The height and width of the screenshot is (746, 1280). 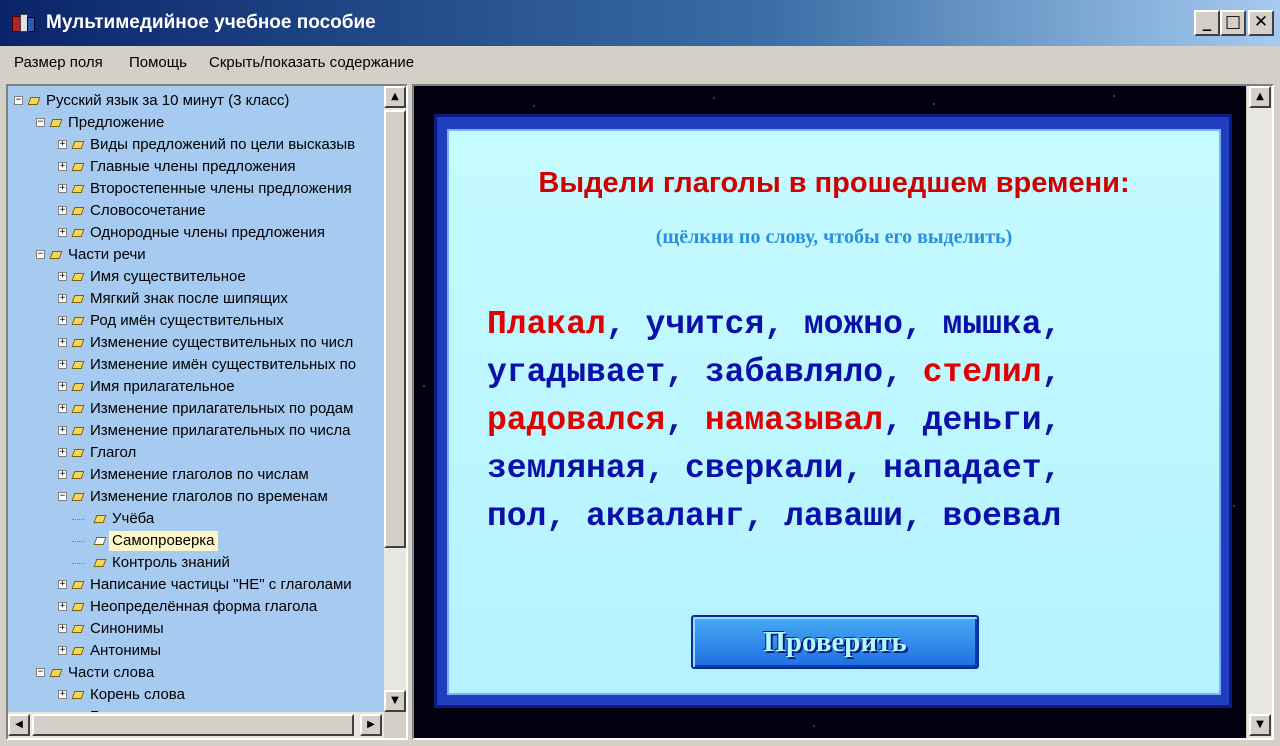 I want to click on word-option: акваланг, so click(x=665, y=516).